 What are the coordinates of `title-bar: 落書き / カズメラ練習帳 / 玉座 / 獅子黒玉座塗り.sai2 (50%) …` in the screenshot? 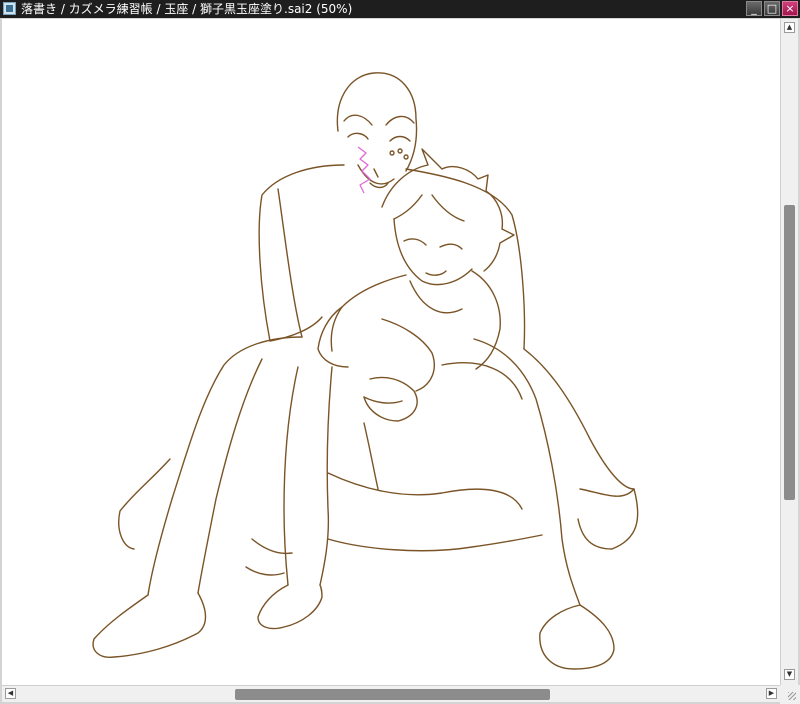 It's located at (400, 9).